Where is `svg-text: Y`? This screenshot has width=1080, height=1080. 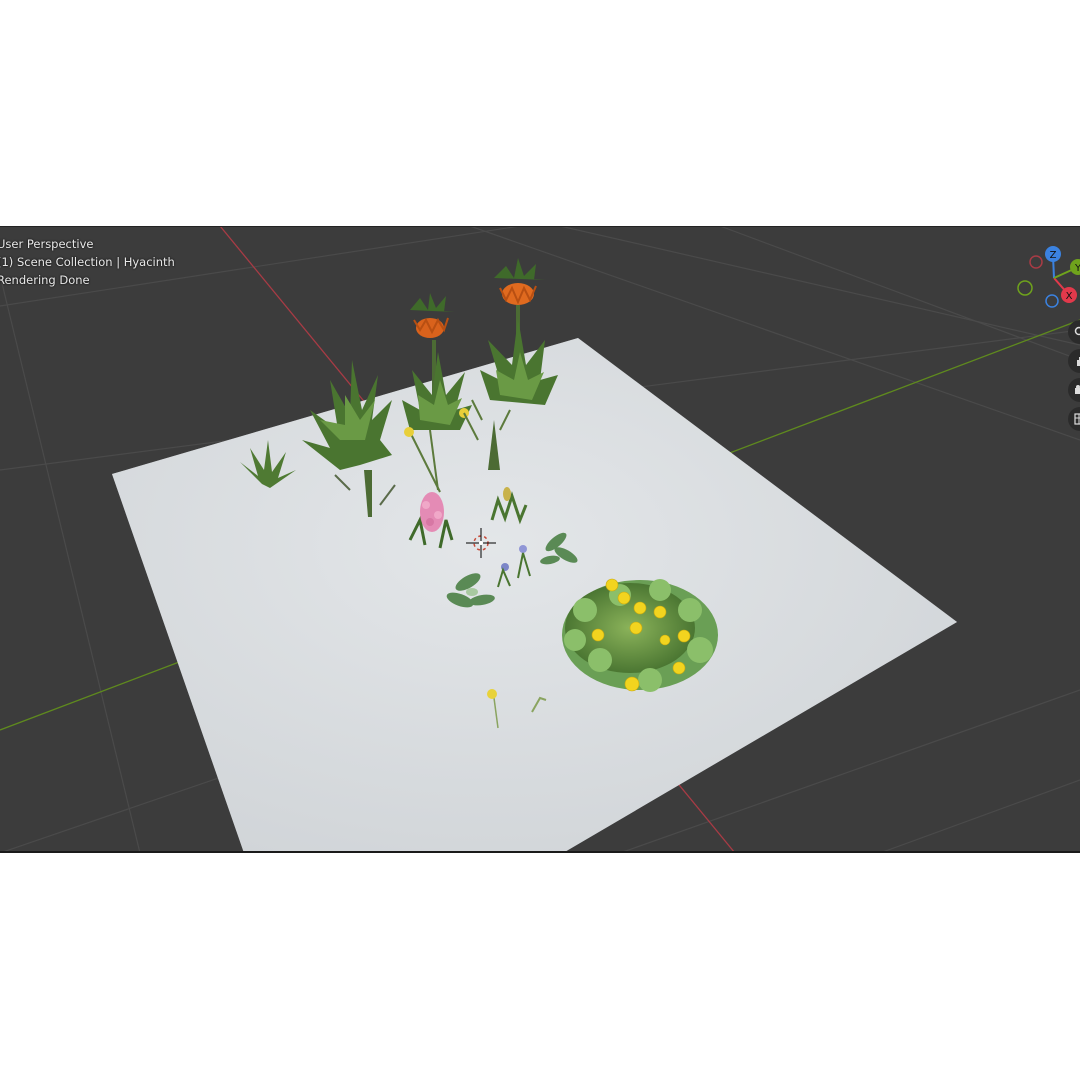 svg-text: Y is located at coordinates (1077, 268).